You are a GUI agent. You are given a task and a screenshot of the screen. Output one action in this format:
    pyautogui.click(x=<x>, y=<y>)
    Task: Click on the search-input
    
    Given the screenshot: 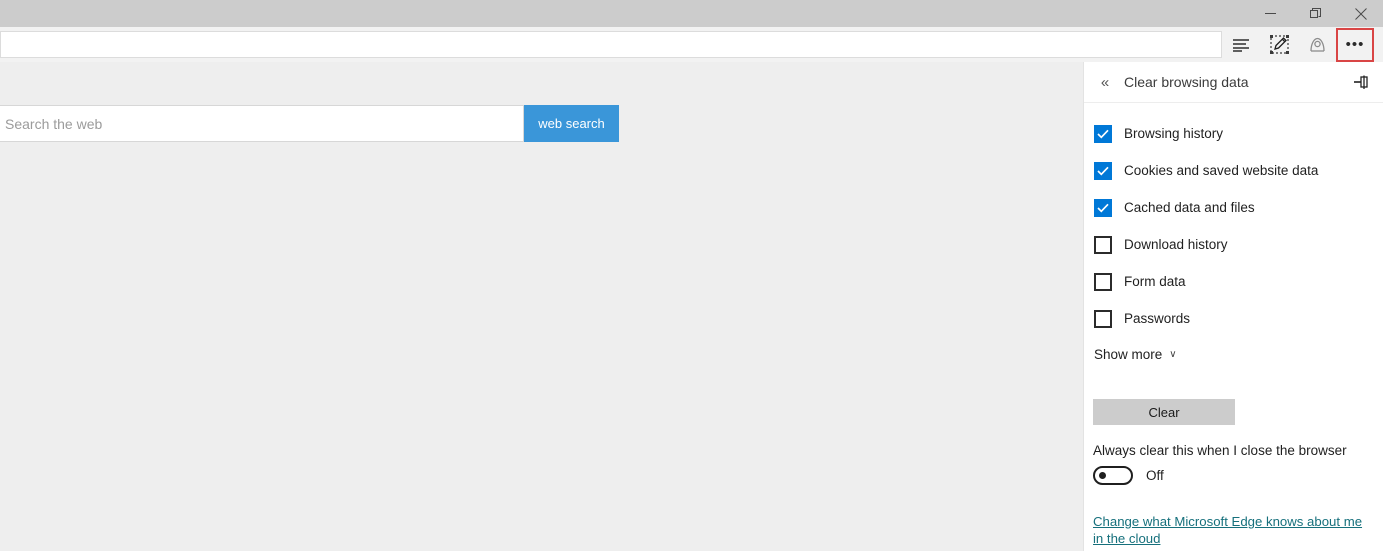 What is the action you would take?
    pyautogui.click(x=263, y=123)
    